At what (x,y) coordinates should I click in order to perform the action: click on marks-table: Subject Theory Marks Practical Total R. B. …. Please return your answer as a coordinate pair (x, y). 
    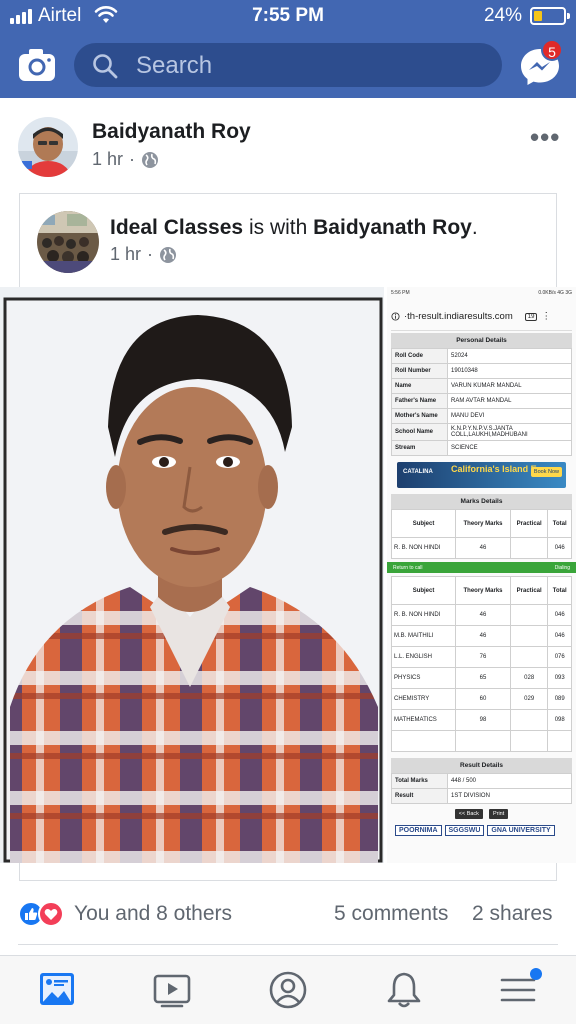
    Looking at the image, I should click on (481, 664).